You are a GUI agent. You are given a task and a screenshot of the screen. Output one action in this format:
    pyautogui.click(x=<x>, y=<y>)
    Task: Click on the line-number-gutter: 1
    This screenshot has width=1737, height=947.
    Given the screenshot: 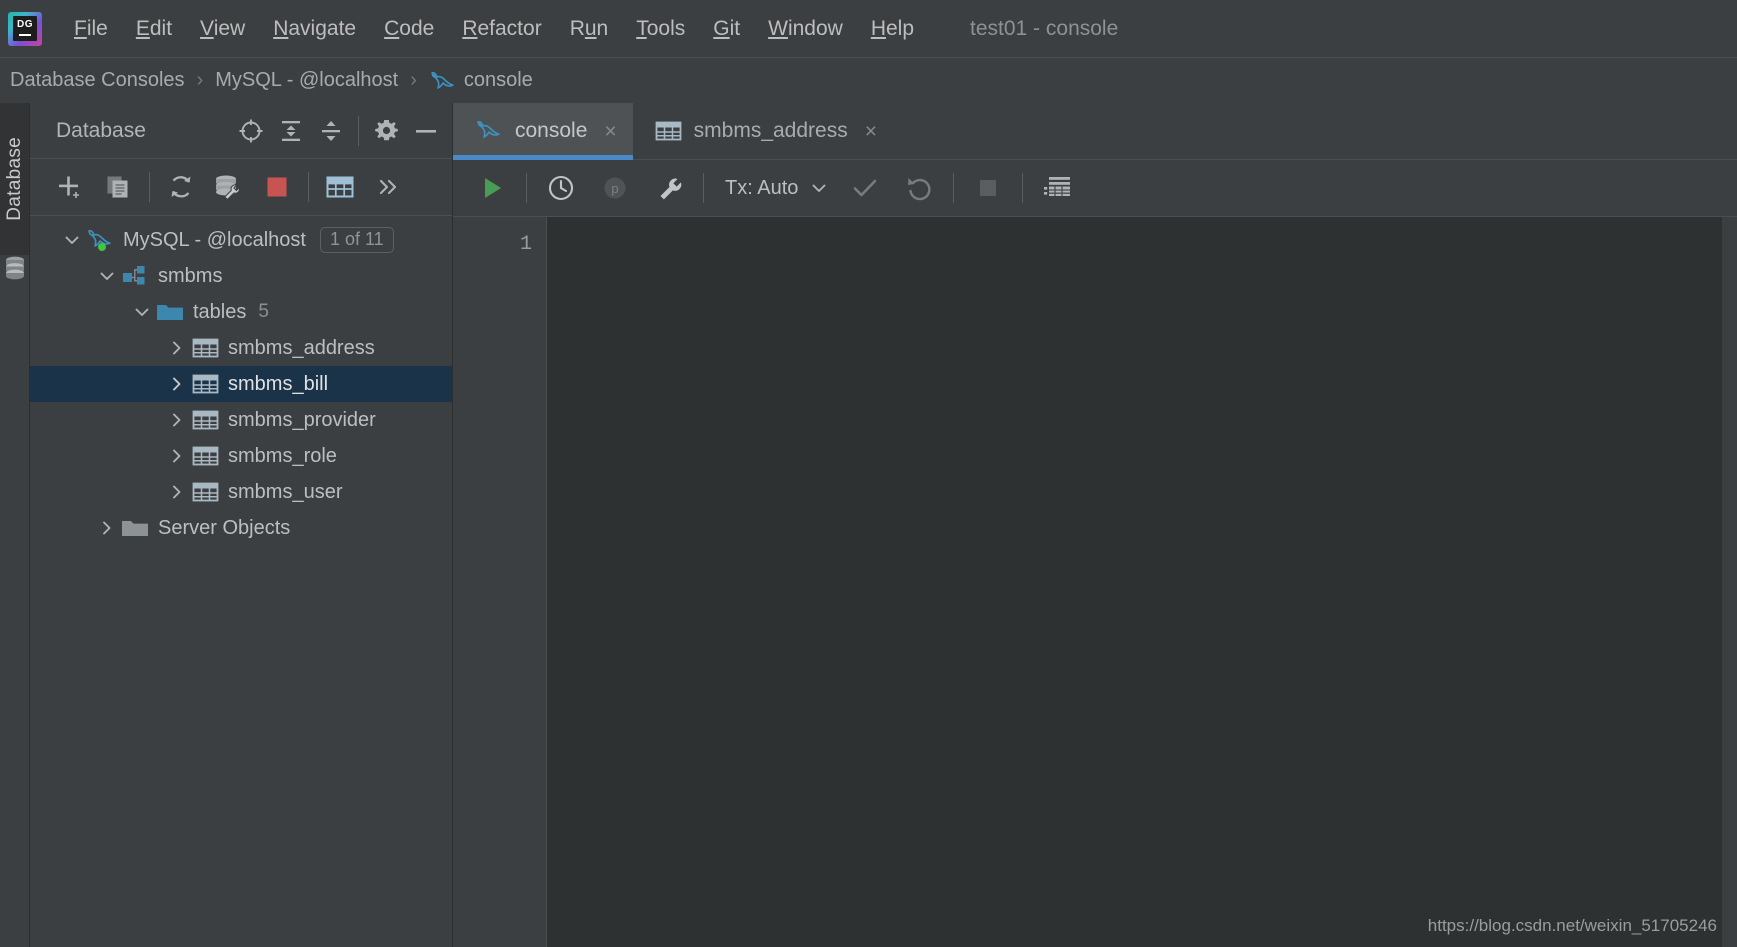 What is the action you would take?
    pyautogui.click(x=499, y=582)
    